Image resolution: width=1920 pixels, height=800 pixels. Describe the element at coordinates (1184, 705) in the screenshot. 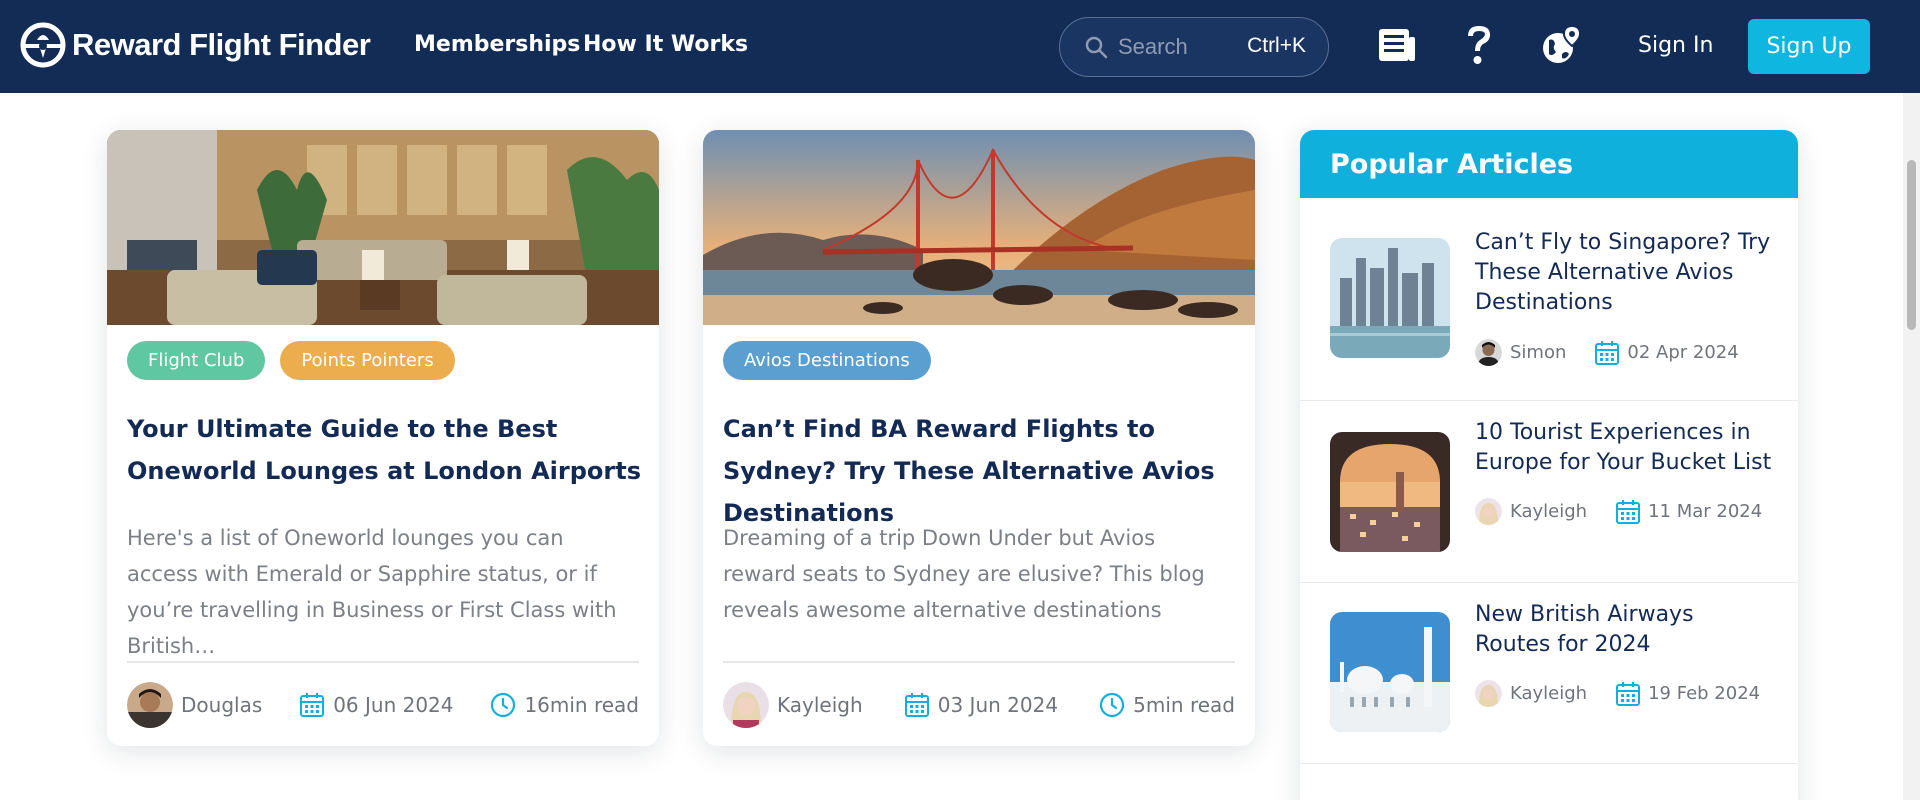

I see `read-time-text: 5min read` at that location.